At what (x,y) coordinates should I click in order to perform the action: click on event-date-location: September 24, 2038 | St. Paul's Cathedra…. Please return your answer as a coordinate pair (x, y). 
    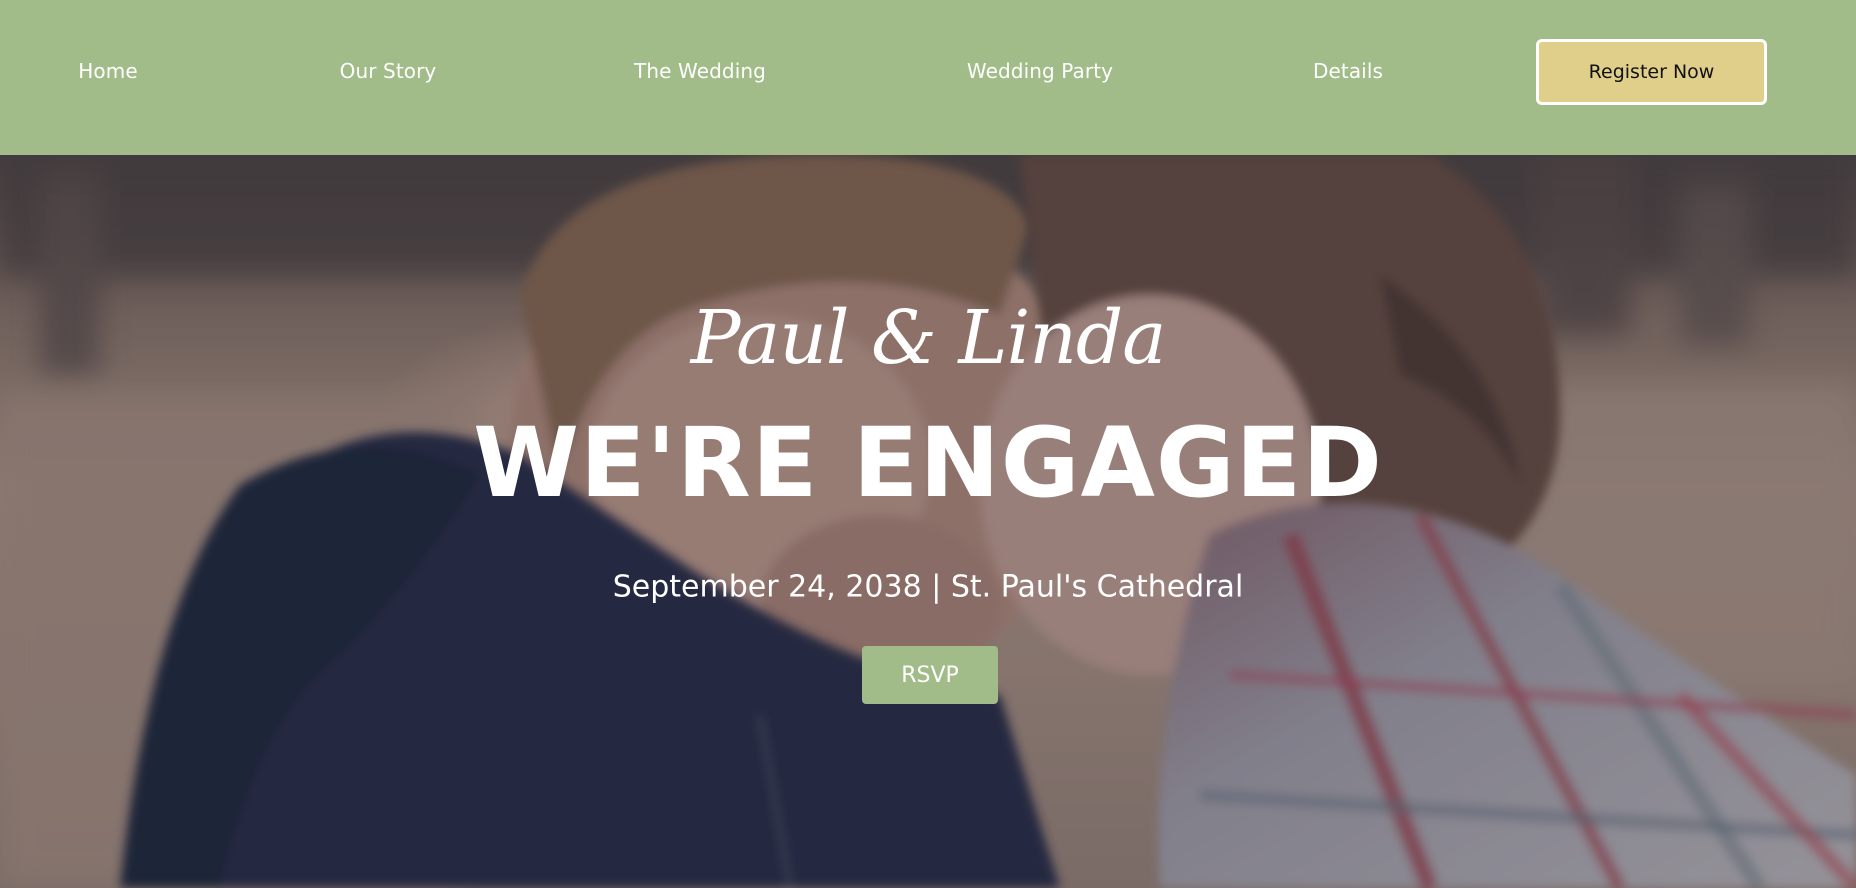
    Looking at the image, I should click on (928, 587).